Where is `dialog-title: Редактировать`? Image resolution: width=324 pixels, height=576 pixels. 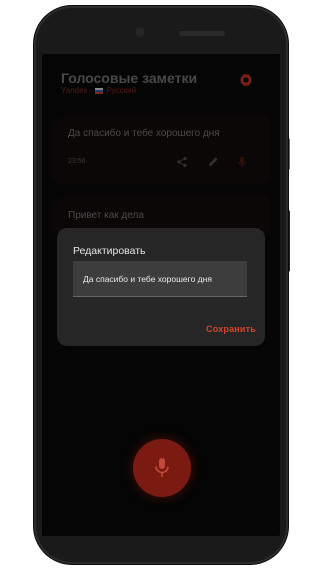
dialog-title: Редактировать is located at coordinates (109, 251).